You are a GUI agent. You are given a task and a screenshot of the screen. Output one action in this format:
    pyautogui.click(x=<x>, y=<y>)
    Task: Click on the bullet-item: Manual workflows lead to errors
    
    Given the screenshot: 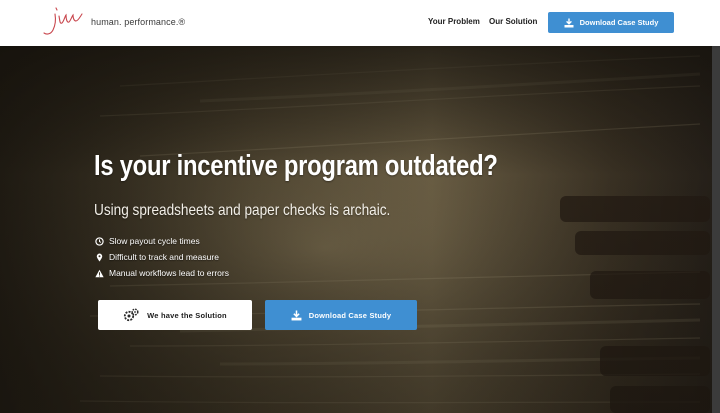 What is the action you would take?
    pyautogui.click(x=162, y=273)
    